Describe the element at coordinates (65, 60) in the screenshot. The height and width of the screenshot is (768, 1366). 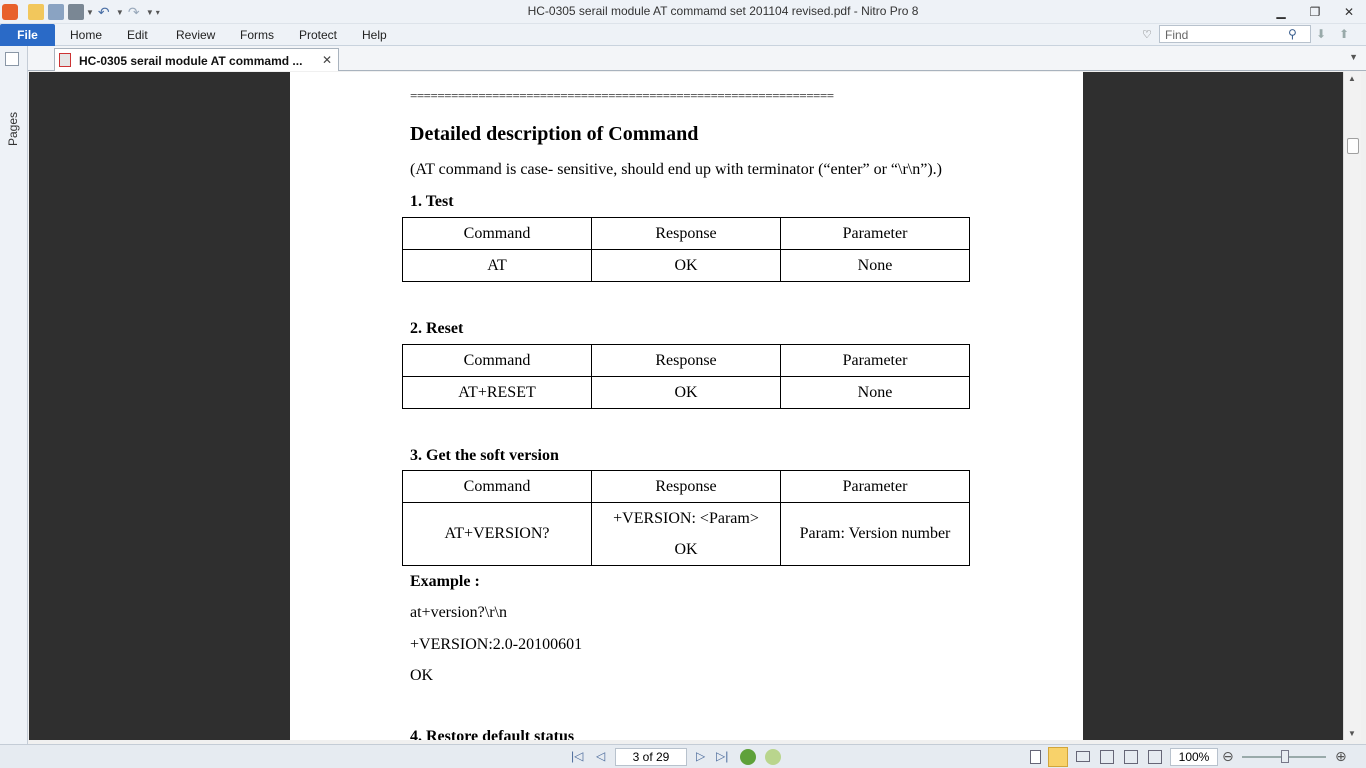
I see `pdf-file-icon` at that location.